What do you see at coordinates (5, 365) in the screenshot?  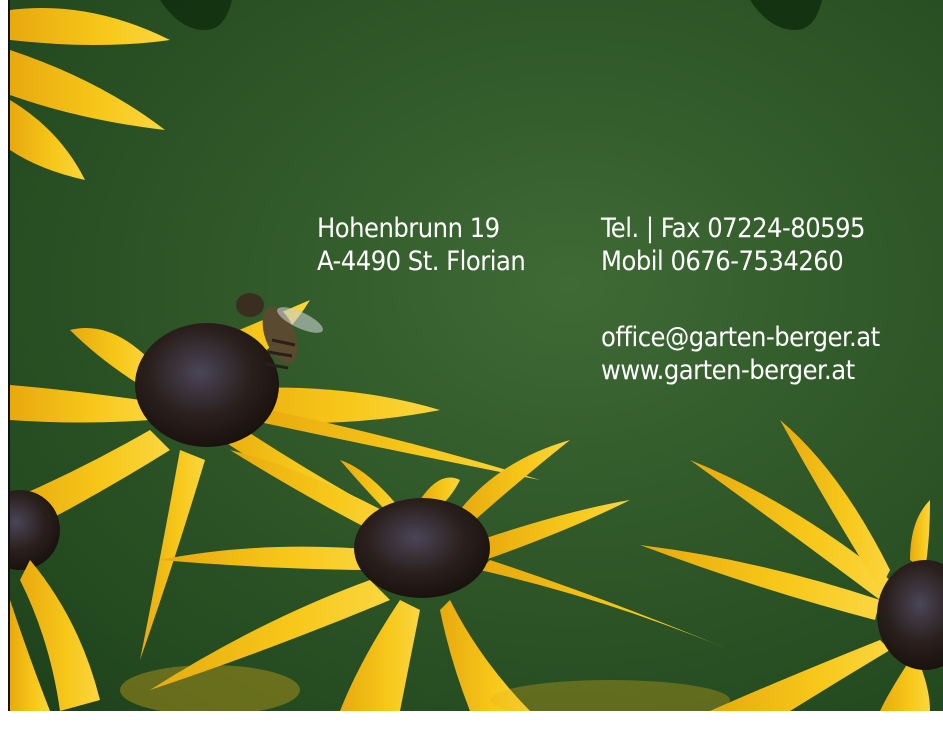 I see `left-border` at bounding box center [5, 365].